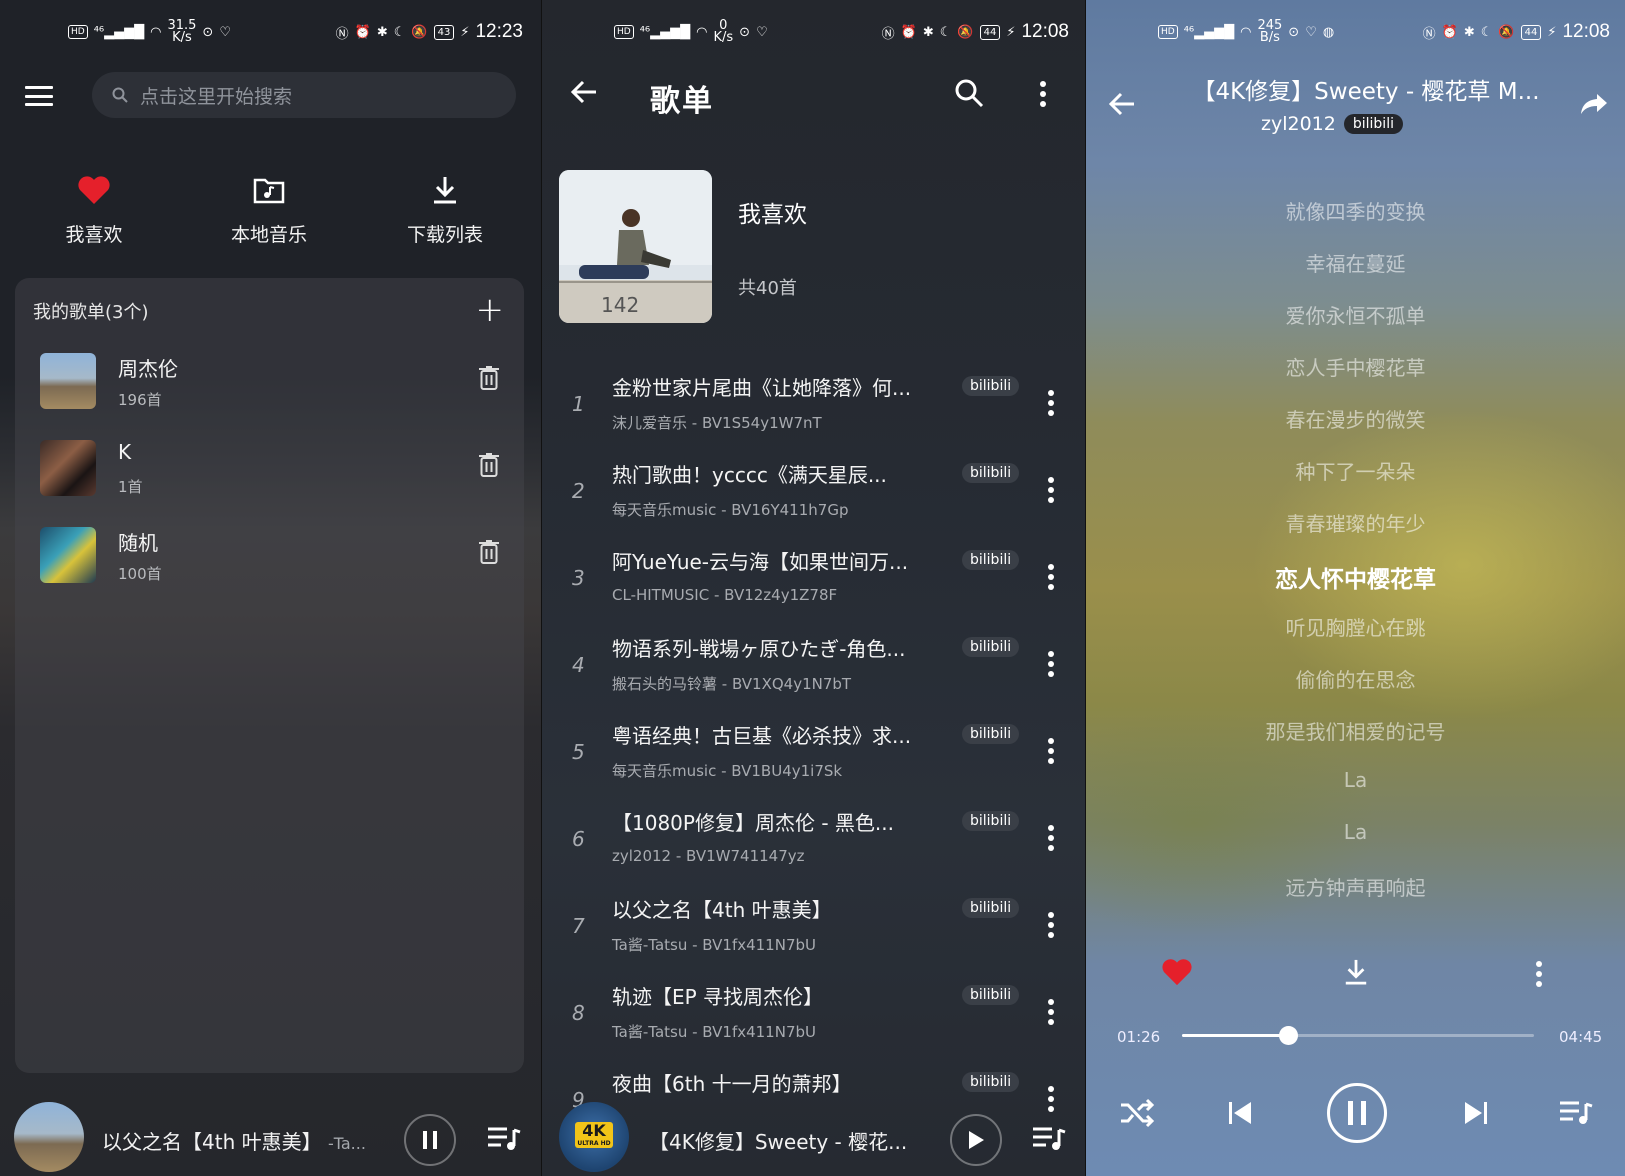 This screenshot has height=1176, width=1625. Describe the element at coordinates (68, 555) in the screenshot. I see `playlist-thumbnail` at that location.